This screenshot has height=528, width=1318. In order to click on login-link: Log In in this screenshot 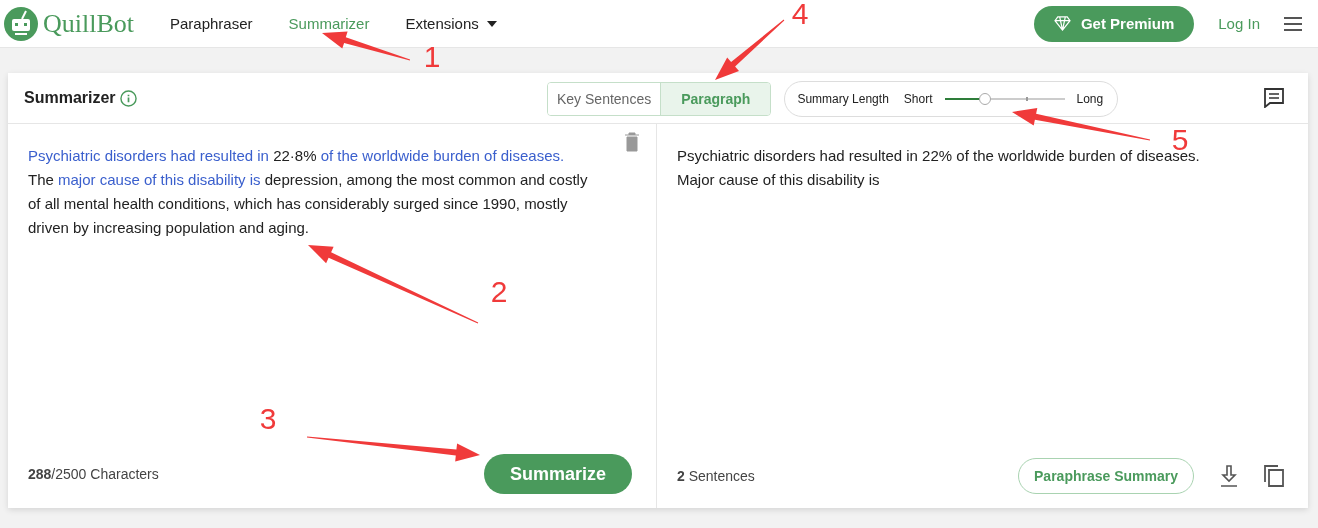, I will do `click(1239, 23)`.